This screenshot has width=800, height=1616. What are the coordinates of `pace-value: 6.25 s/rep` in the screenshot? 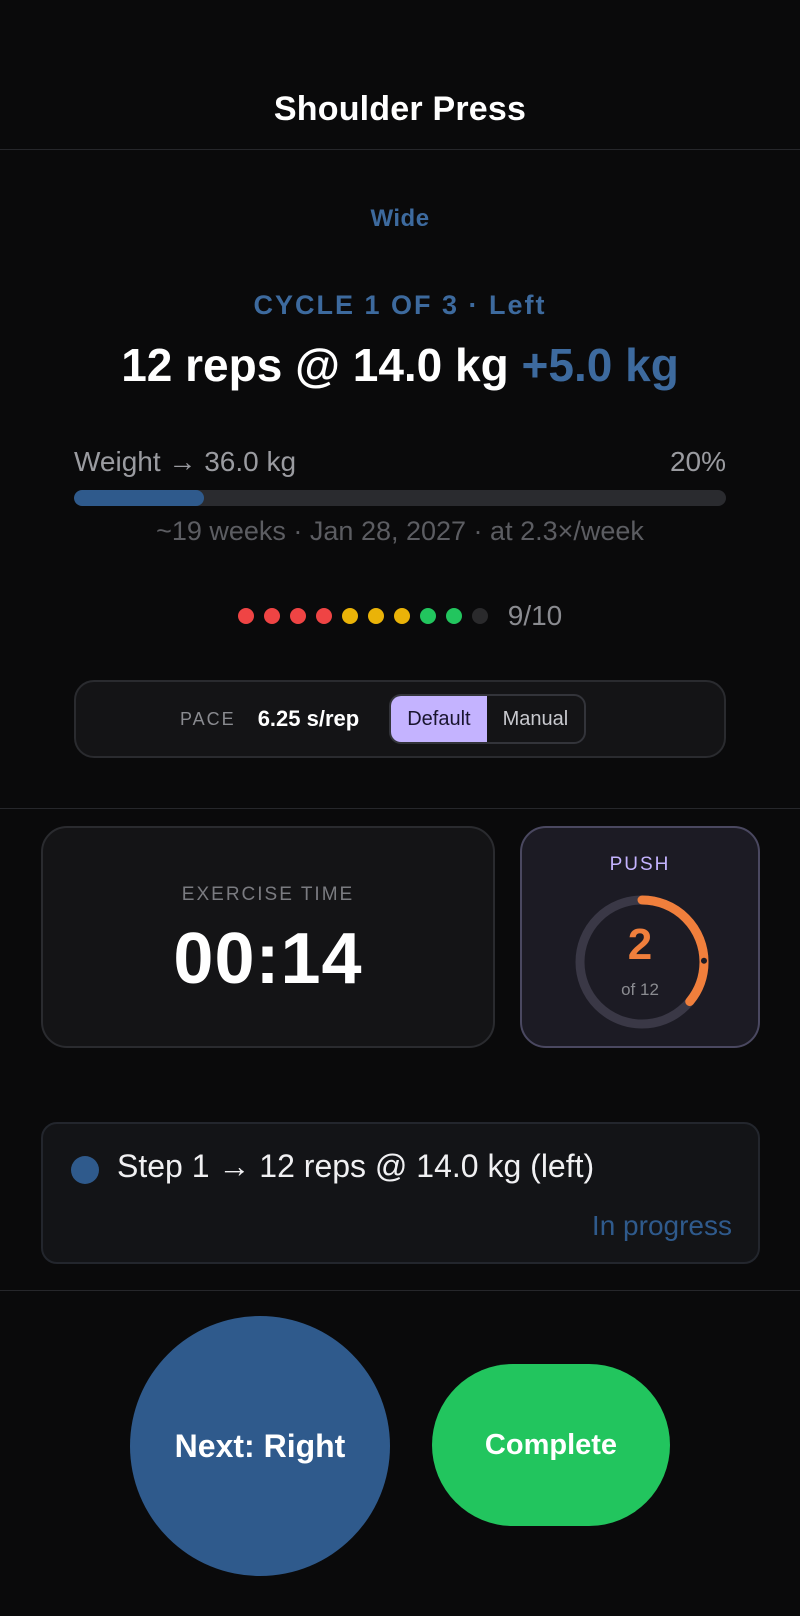 It's located at (308, 718).